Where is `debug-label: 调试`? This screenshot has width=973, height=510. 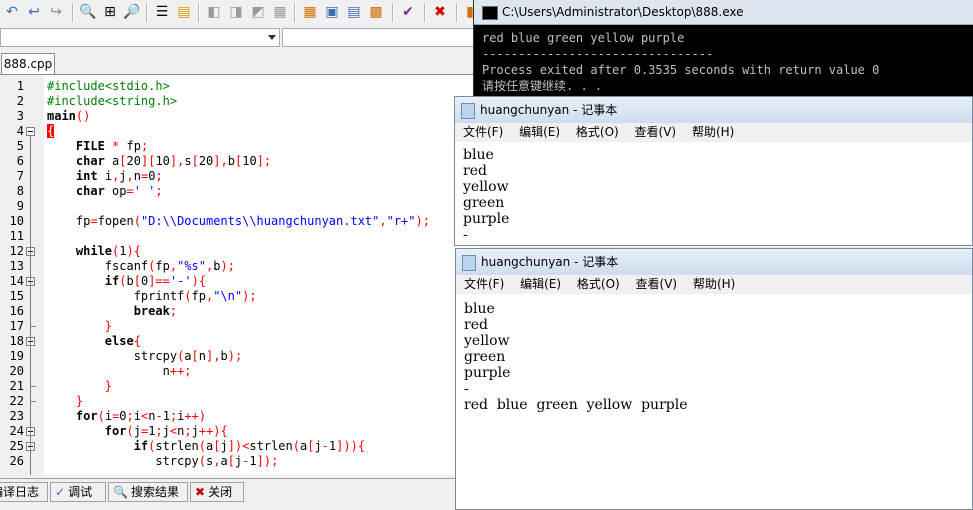 debug-label: 调试 is located at coordinates (80, 492).